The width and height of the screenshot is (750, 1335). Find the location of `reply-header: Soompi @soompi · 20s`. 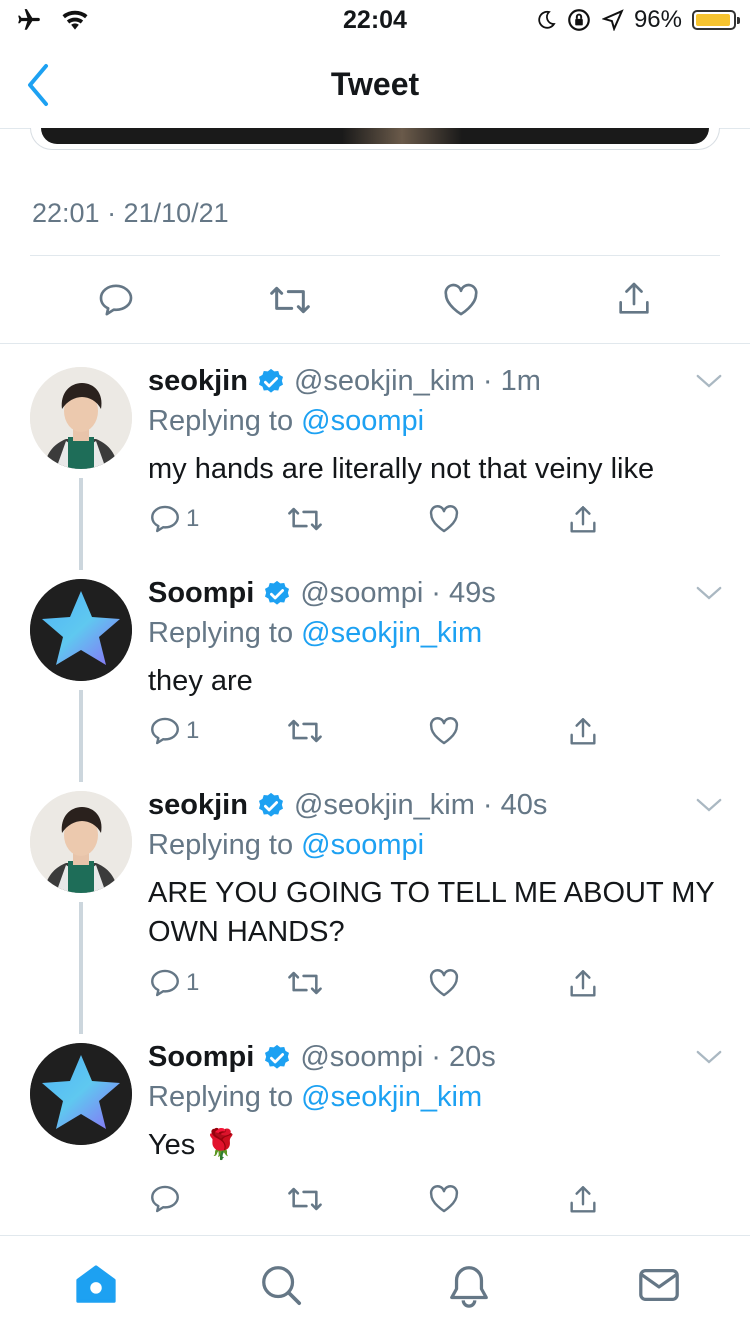

reply-header: Soompi @soompi · 20s is located at coordinates (322, 1057).